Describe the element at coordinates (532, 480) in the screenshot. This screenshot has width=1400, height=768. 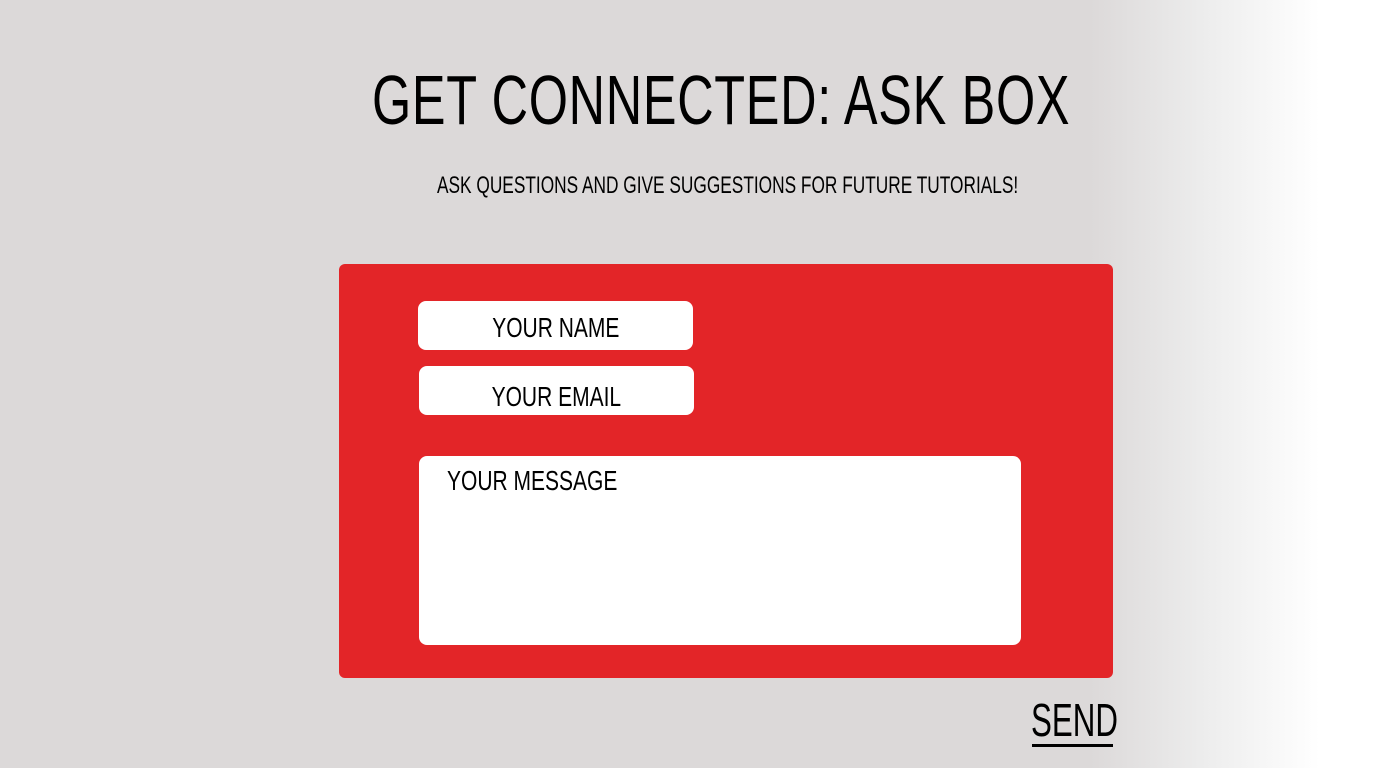
I see `message-field-placeholder: Your Message` at that location.